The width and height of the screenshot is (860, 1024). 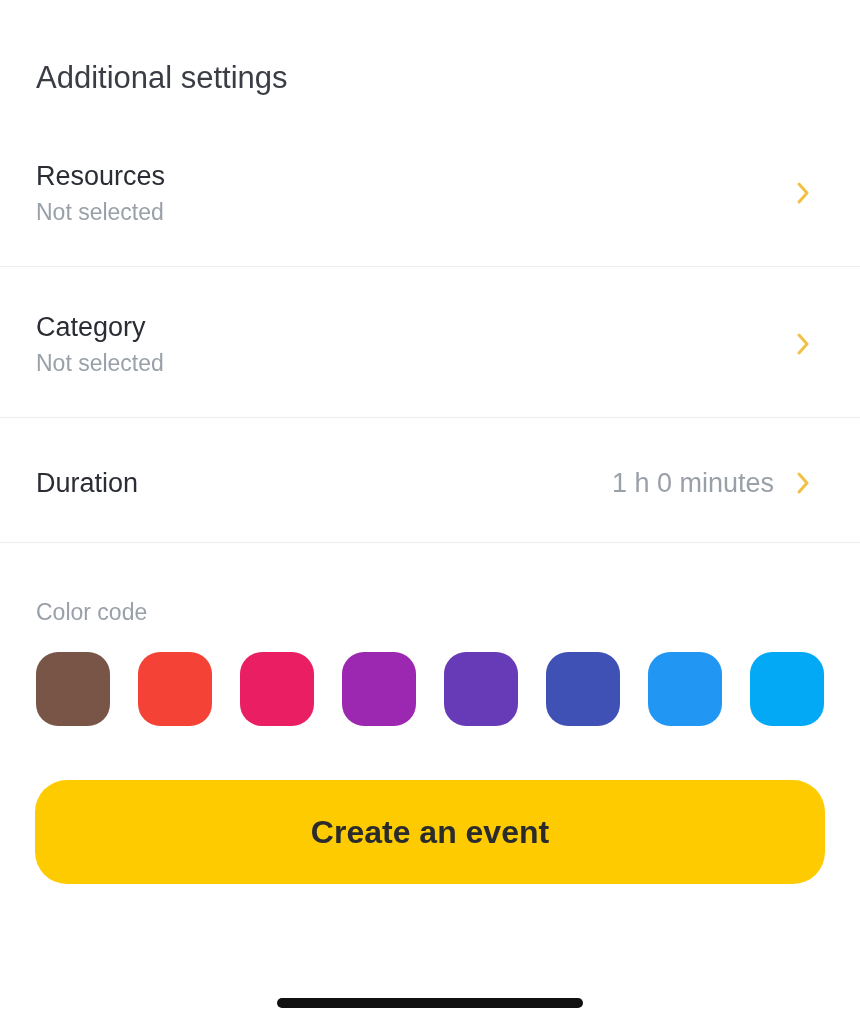 What do you see at coordinates (92, 612) in the screenshot?
I see `color-code-label: Color code` at bounding box center [92, 612].